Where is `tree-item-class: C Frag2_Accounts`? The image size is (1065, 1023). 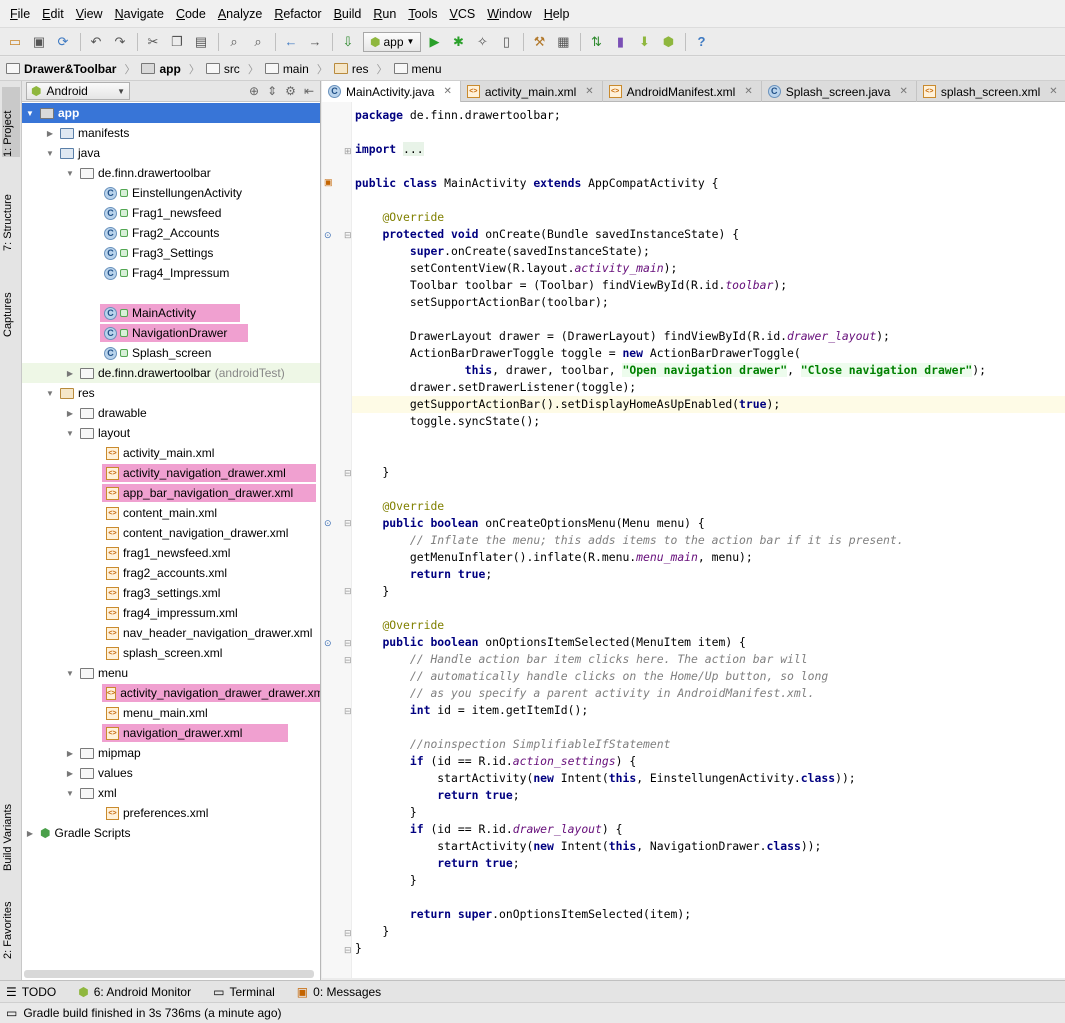 tree-item-class: C Frag2_Accounts is located at coordinates (161, 233).